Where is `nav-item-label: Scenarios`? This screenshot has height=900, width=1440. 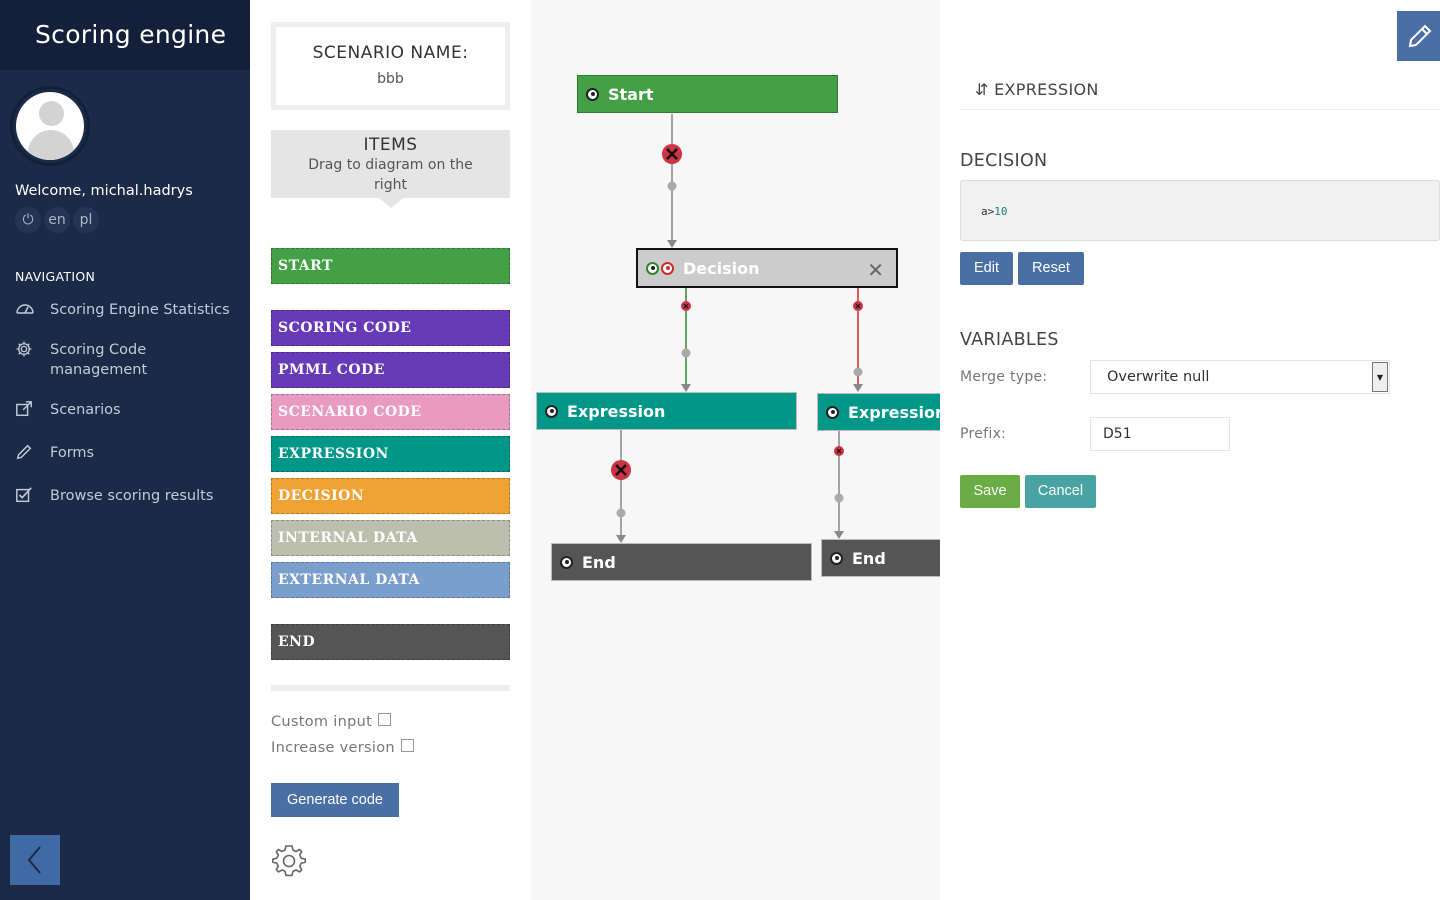
nav-item-label: Scenarios is located at coordinates (85, 410).